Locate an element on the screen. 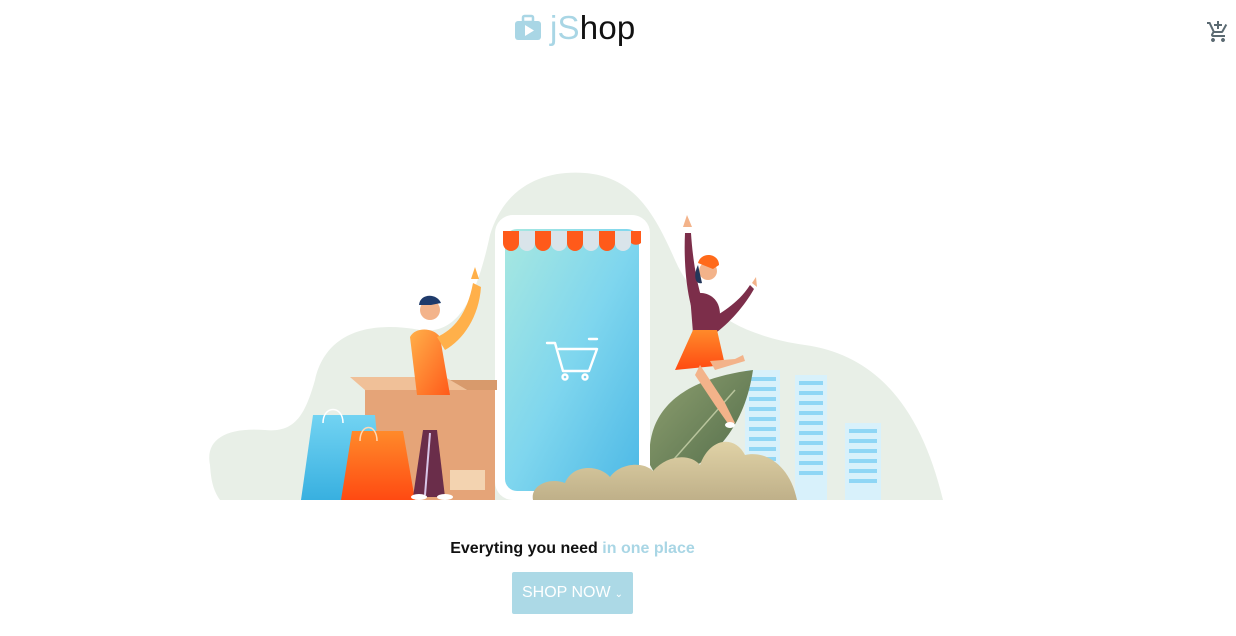 Image resolution: width=1236 pixels, height=636 pixels. tagline-accent-text: in one place is located at coordinates (648, 548).